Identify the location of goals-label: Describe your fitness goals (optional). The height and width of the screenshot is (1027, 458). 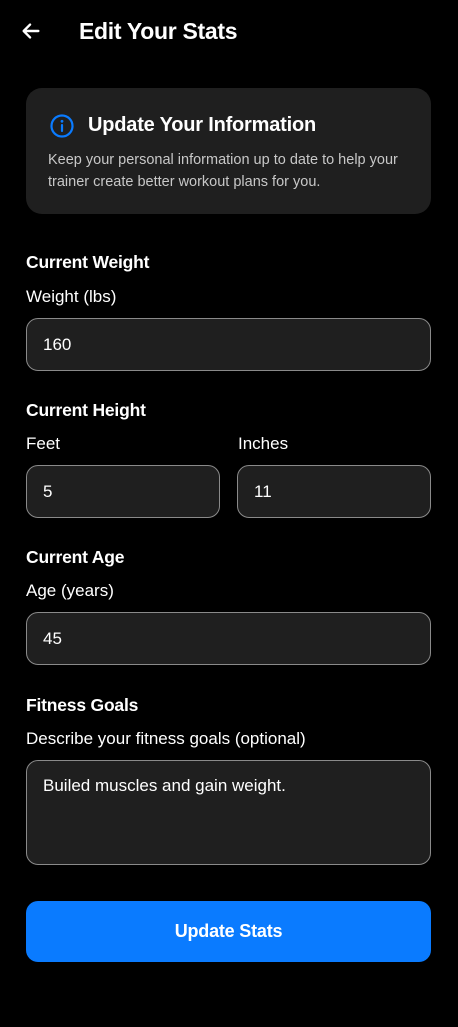
(166, 738).